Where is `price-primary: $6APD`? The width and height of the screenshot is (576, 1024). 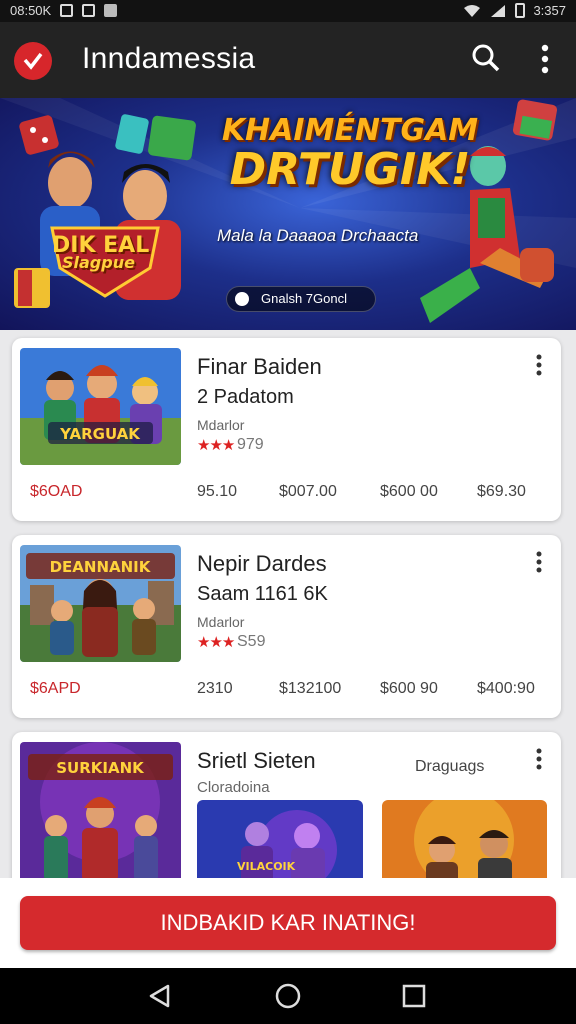
price-primary: $6APD is located at coordinates (55, 689).